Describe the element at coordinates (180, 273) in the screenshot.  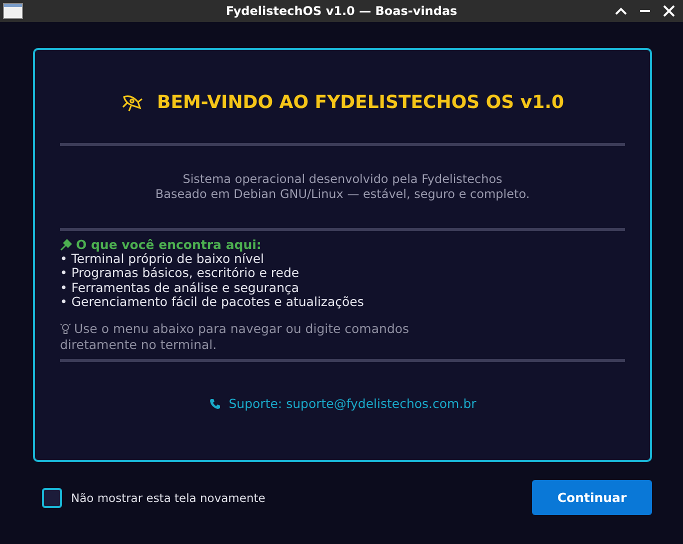
I see `feature-item: • Programas básicos, escritório e rede` at that location.